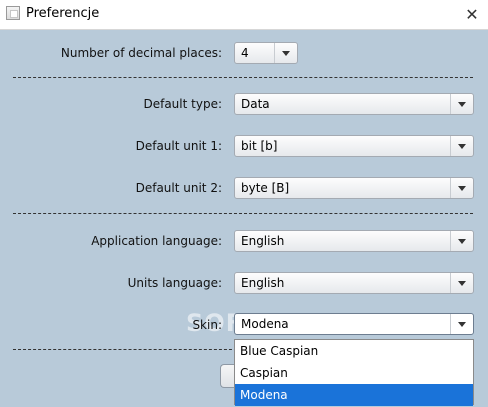 The image size is (488, 407). I want to click on default-type-combo: Data, so click(354, 104).